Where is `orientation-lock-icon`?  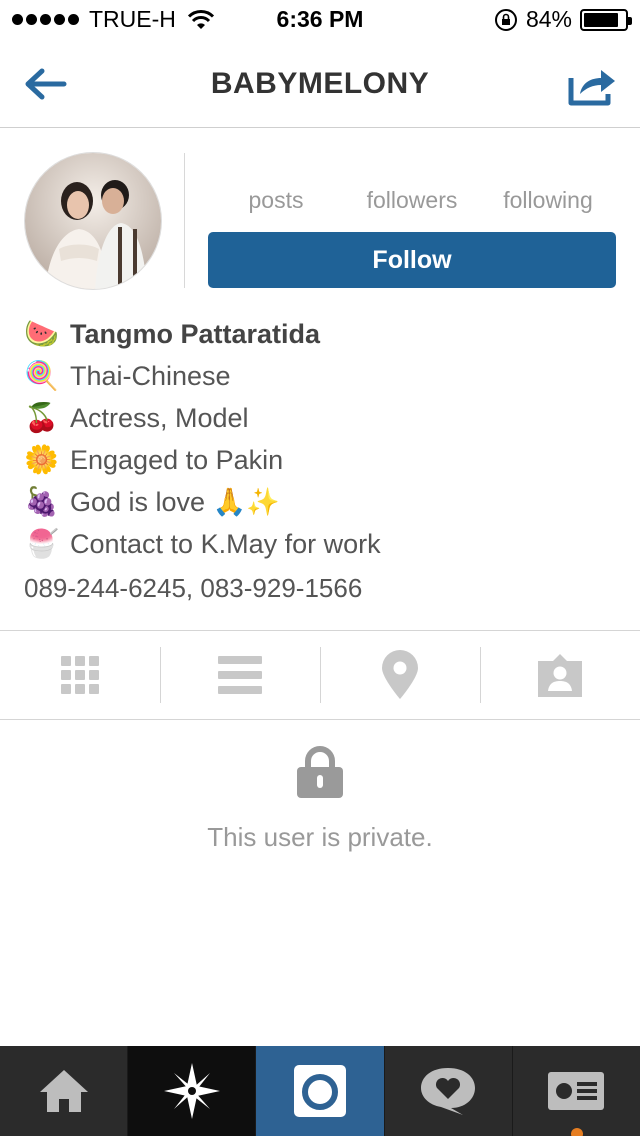
orientation-lock-icon is located at coordinates (505, 19).